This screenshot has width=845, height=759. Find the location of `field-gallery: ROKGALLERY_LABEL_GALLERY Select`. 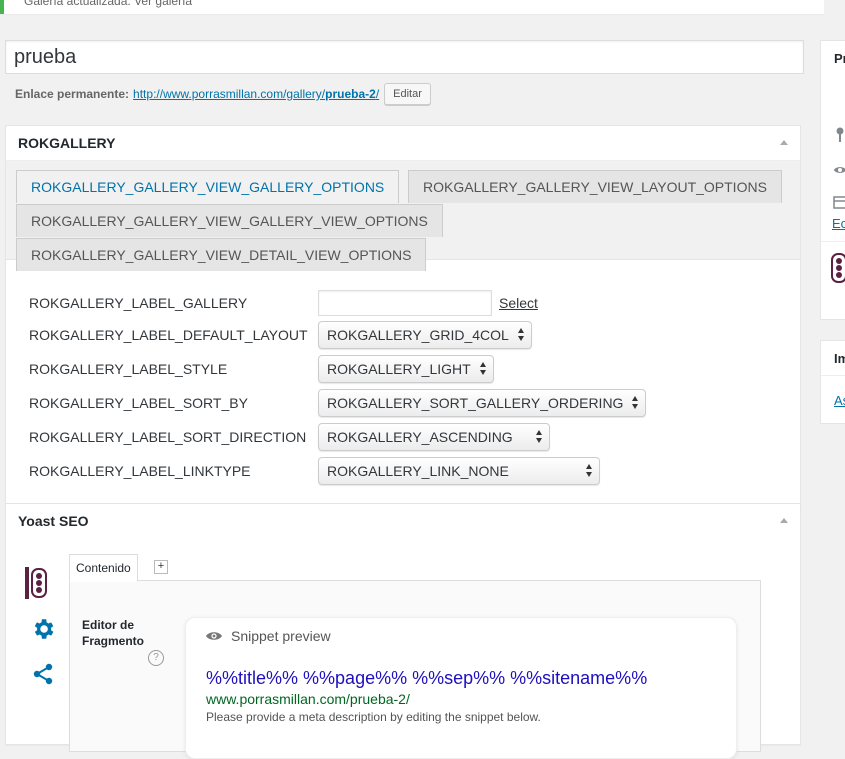

field-gallery: ROKGALLERY_LABEL_GALLERY Select is located at coordinates (283, 303).